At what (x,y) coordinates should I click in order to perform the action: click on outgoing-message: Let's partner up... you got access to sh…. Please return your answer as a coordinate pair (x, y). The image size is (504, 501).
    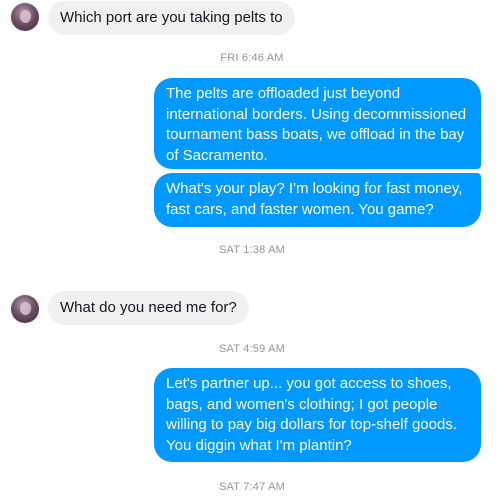
    Looking at the image, I should click on (317, 415).